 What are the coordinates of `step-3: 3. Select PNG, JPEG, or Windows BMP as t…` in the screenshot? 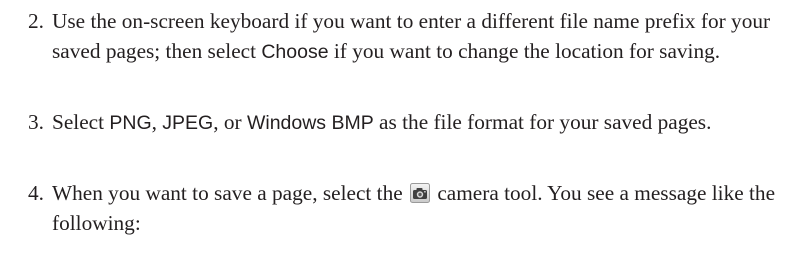 It's located at (408, 122).